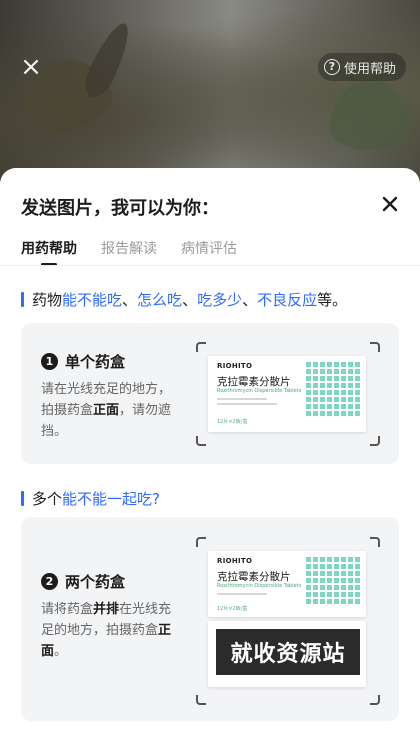 This screenshot has height=746, width=420. I want to click on close-sheet-icon, so click(390, 204).